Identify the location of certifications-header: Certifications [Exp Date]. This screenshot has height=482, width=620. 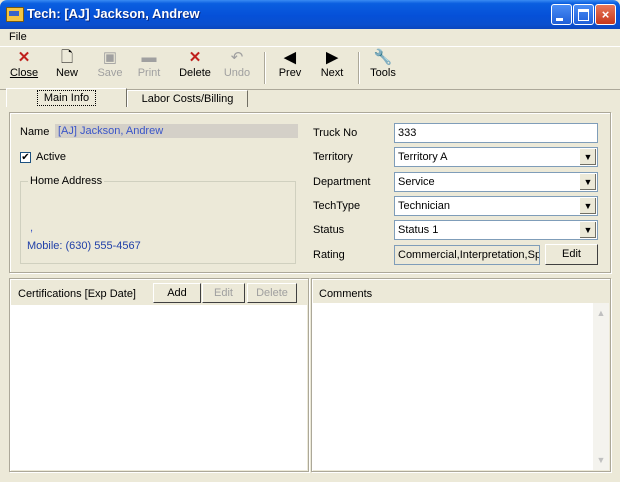
(77, 294).